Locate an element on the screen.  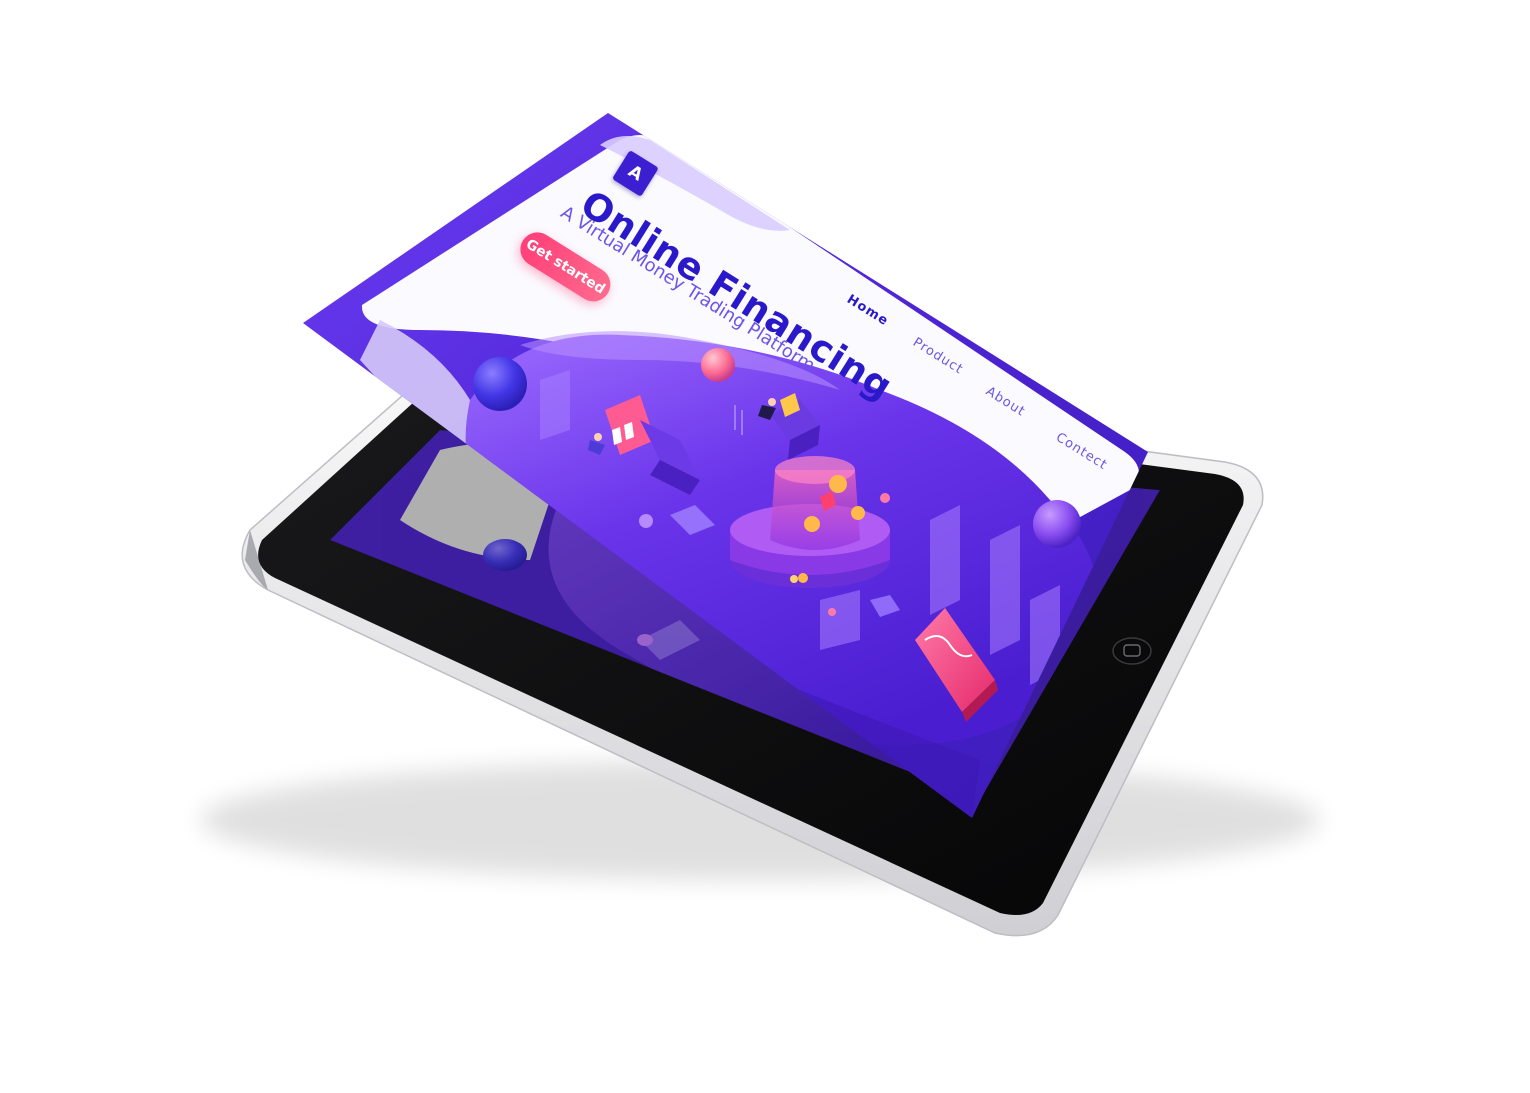
sphere-blue-decor is located at coordinates (500, 384).